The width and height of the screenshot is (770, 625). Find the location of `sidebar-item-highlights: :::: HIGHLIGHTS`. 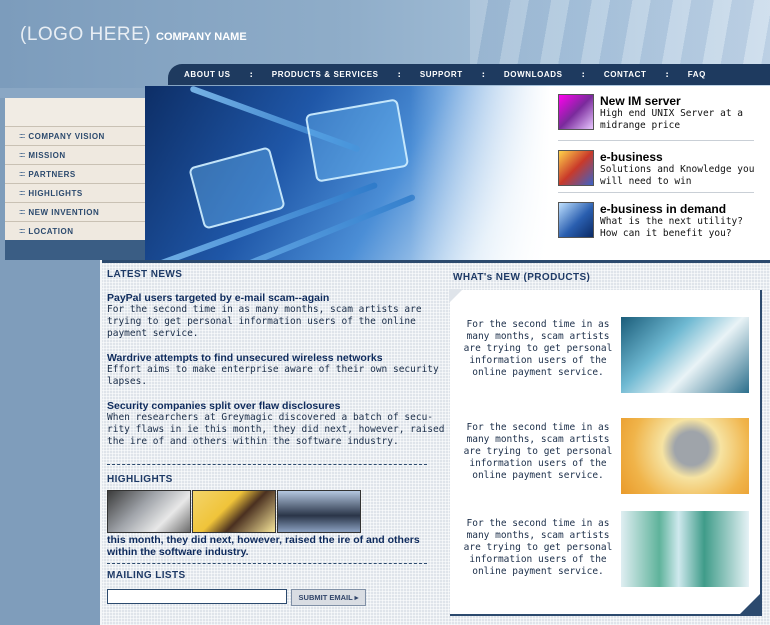

sidebar-item-highlights: :::: HIGHLIGHTS is located at coordinates (75, 192).